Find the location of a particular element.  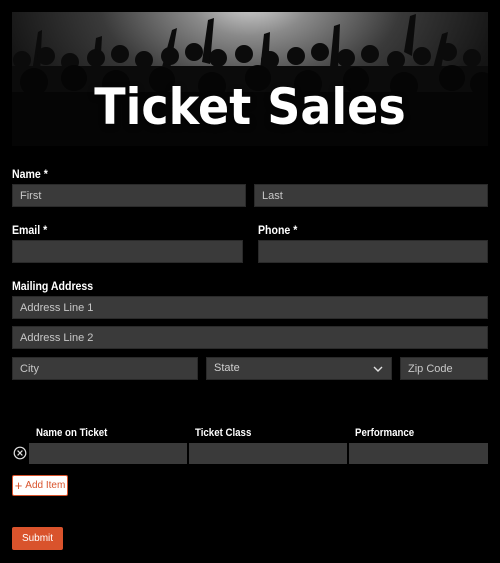

mailing-address-label: Mailing Address is located at coordinates (53, 286).